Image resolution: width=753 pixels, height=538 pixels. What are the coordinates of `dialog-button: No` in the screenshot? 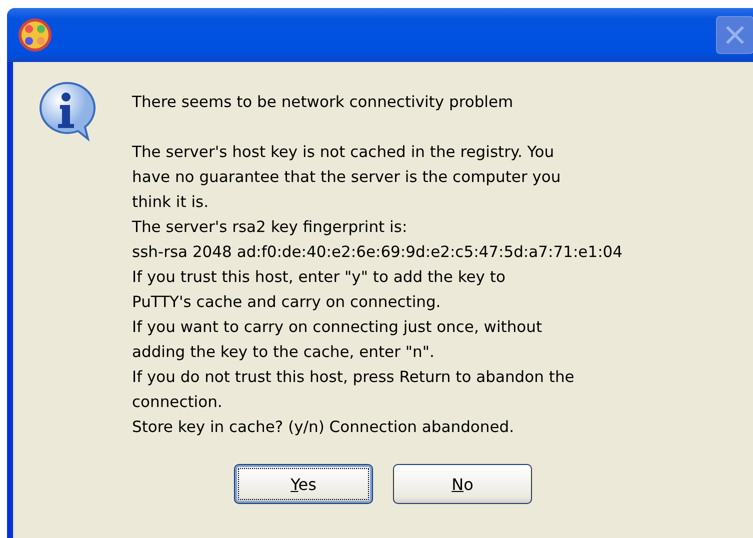 It's located at (462, 484).